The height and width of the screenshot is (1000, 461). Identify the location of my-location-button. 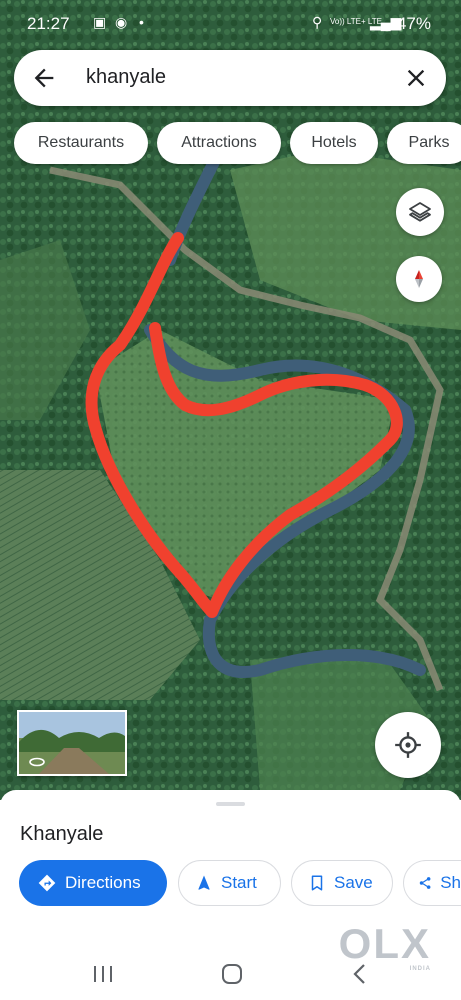
(408, 745).